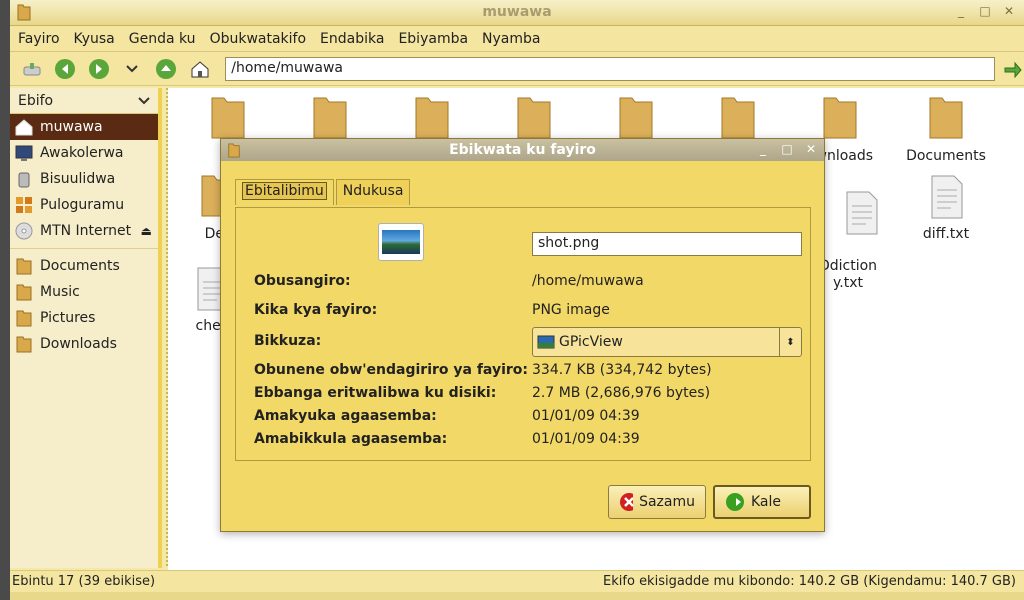 The image size is (1024, 600). What do you see at coordinates (511, 39) in the screenshot?
I see `menu-help: Nyamba` at bounding box center [511, 39].